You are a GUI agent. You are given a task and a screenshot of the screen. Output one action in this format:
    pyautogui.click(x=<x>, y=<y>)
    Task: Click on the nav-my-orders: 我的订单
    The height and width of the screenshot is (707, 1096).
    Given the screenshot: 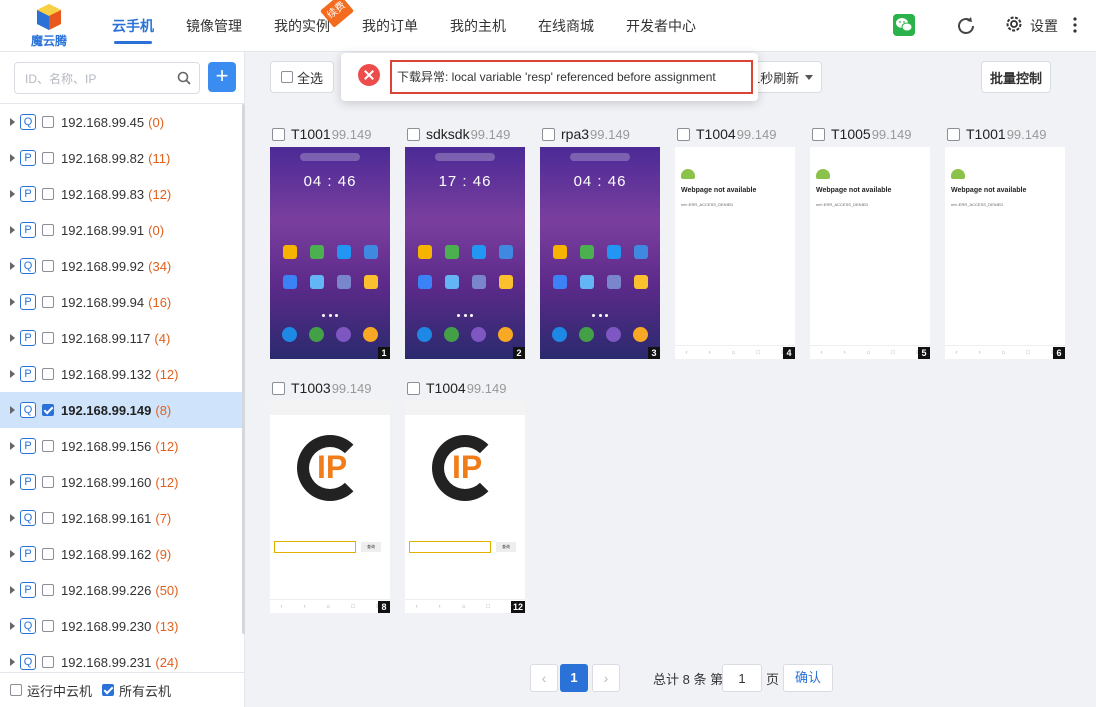 What is the action you would take?
    pyautogui.click(x=390, y=26)
    